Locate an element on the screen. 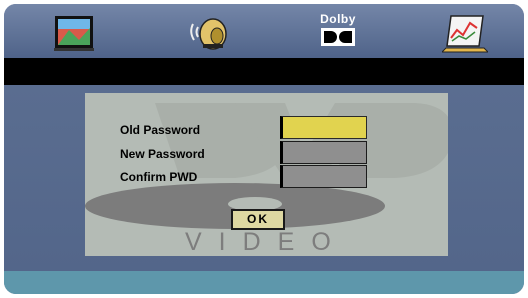 Image resolution: width=528 pixels, height=298 pixels. dolby-label: Dolby is located at coordinates (338, 19).